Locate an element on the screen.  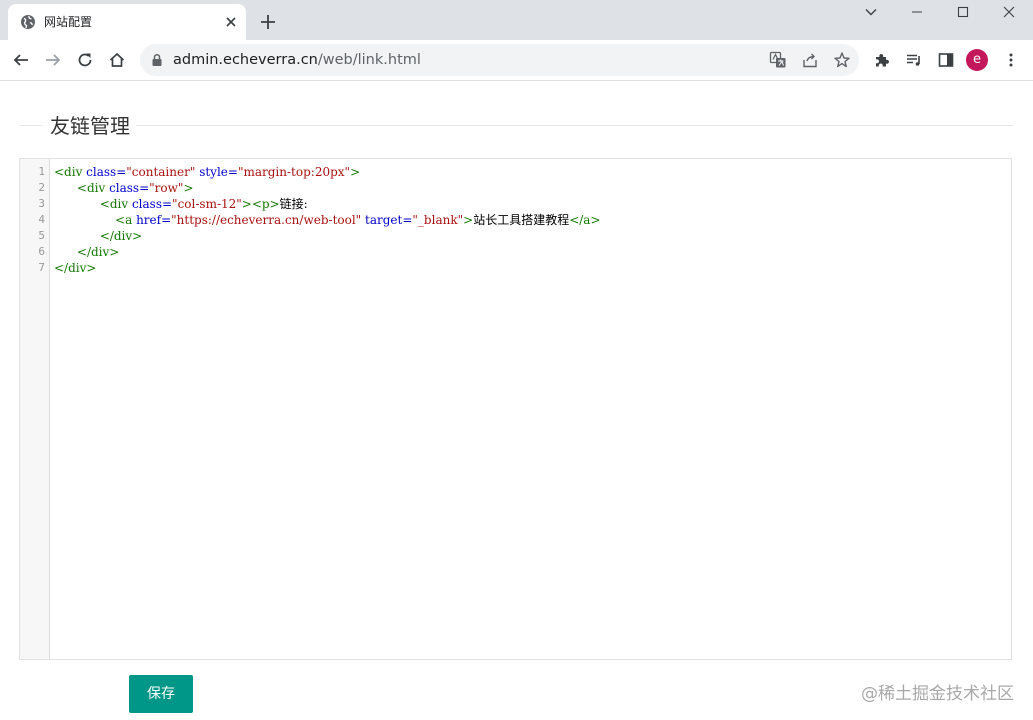
minimize-icon is located at coordinates (917, 12).